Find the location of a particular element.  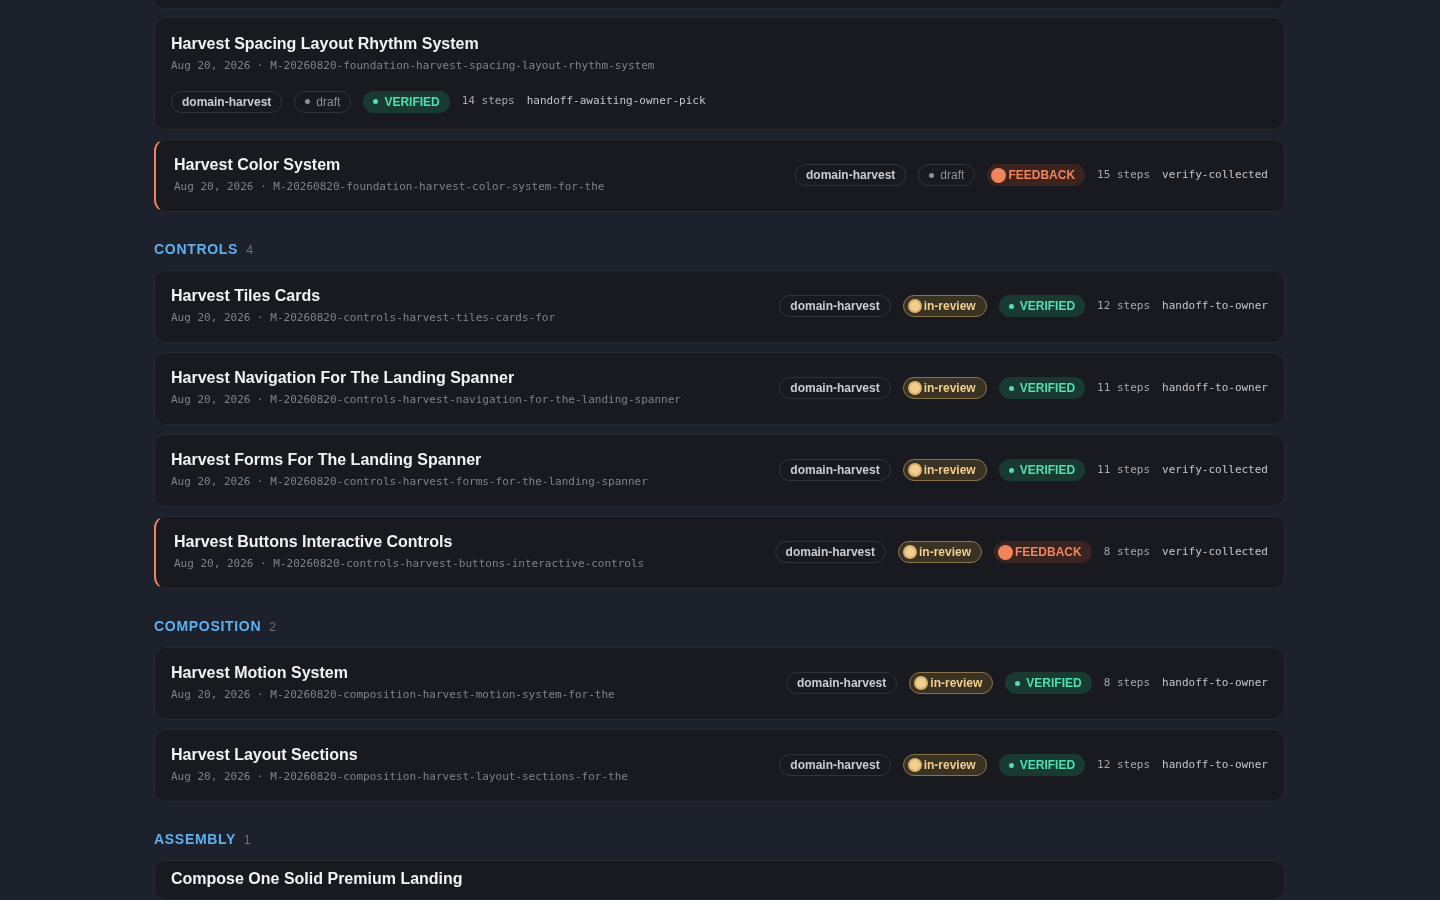

card-title: Harvest Motion System is located at coordinates (260, 672).